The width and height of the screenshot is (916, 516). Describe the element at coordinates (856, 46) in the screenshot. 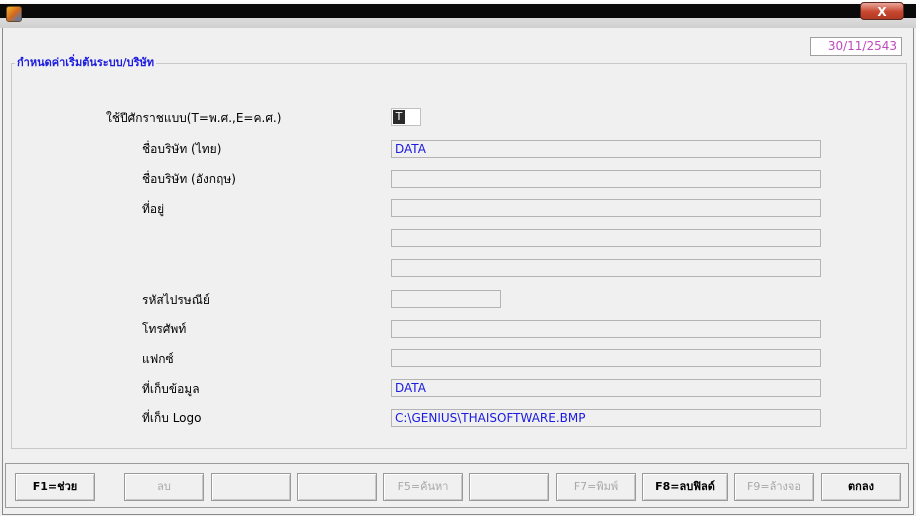

I see `date-display: 30/11/2543` at that location.